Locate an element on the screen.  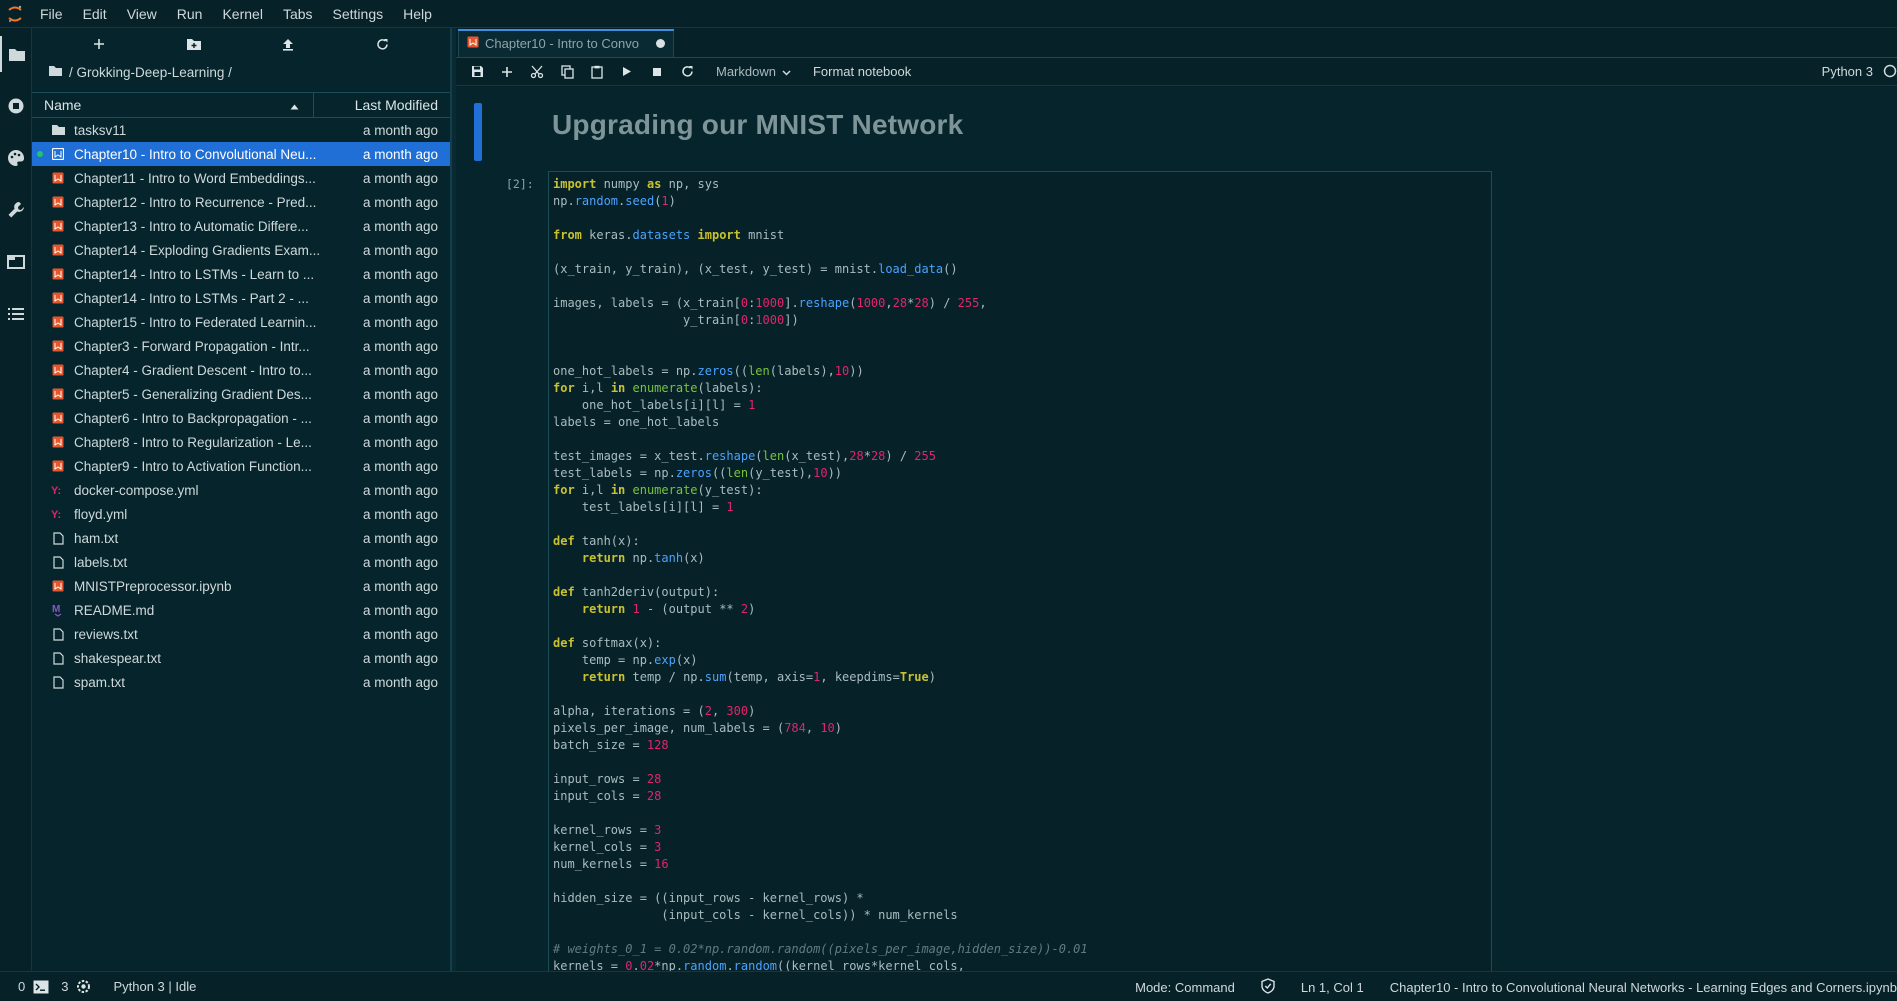
file-list-header: Name Last Modified is located at coordinates (241, 105).